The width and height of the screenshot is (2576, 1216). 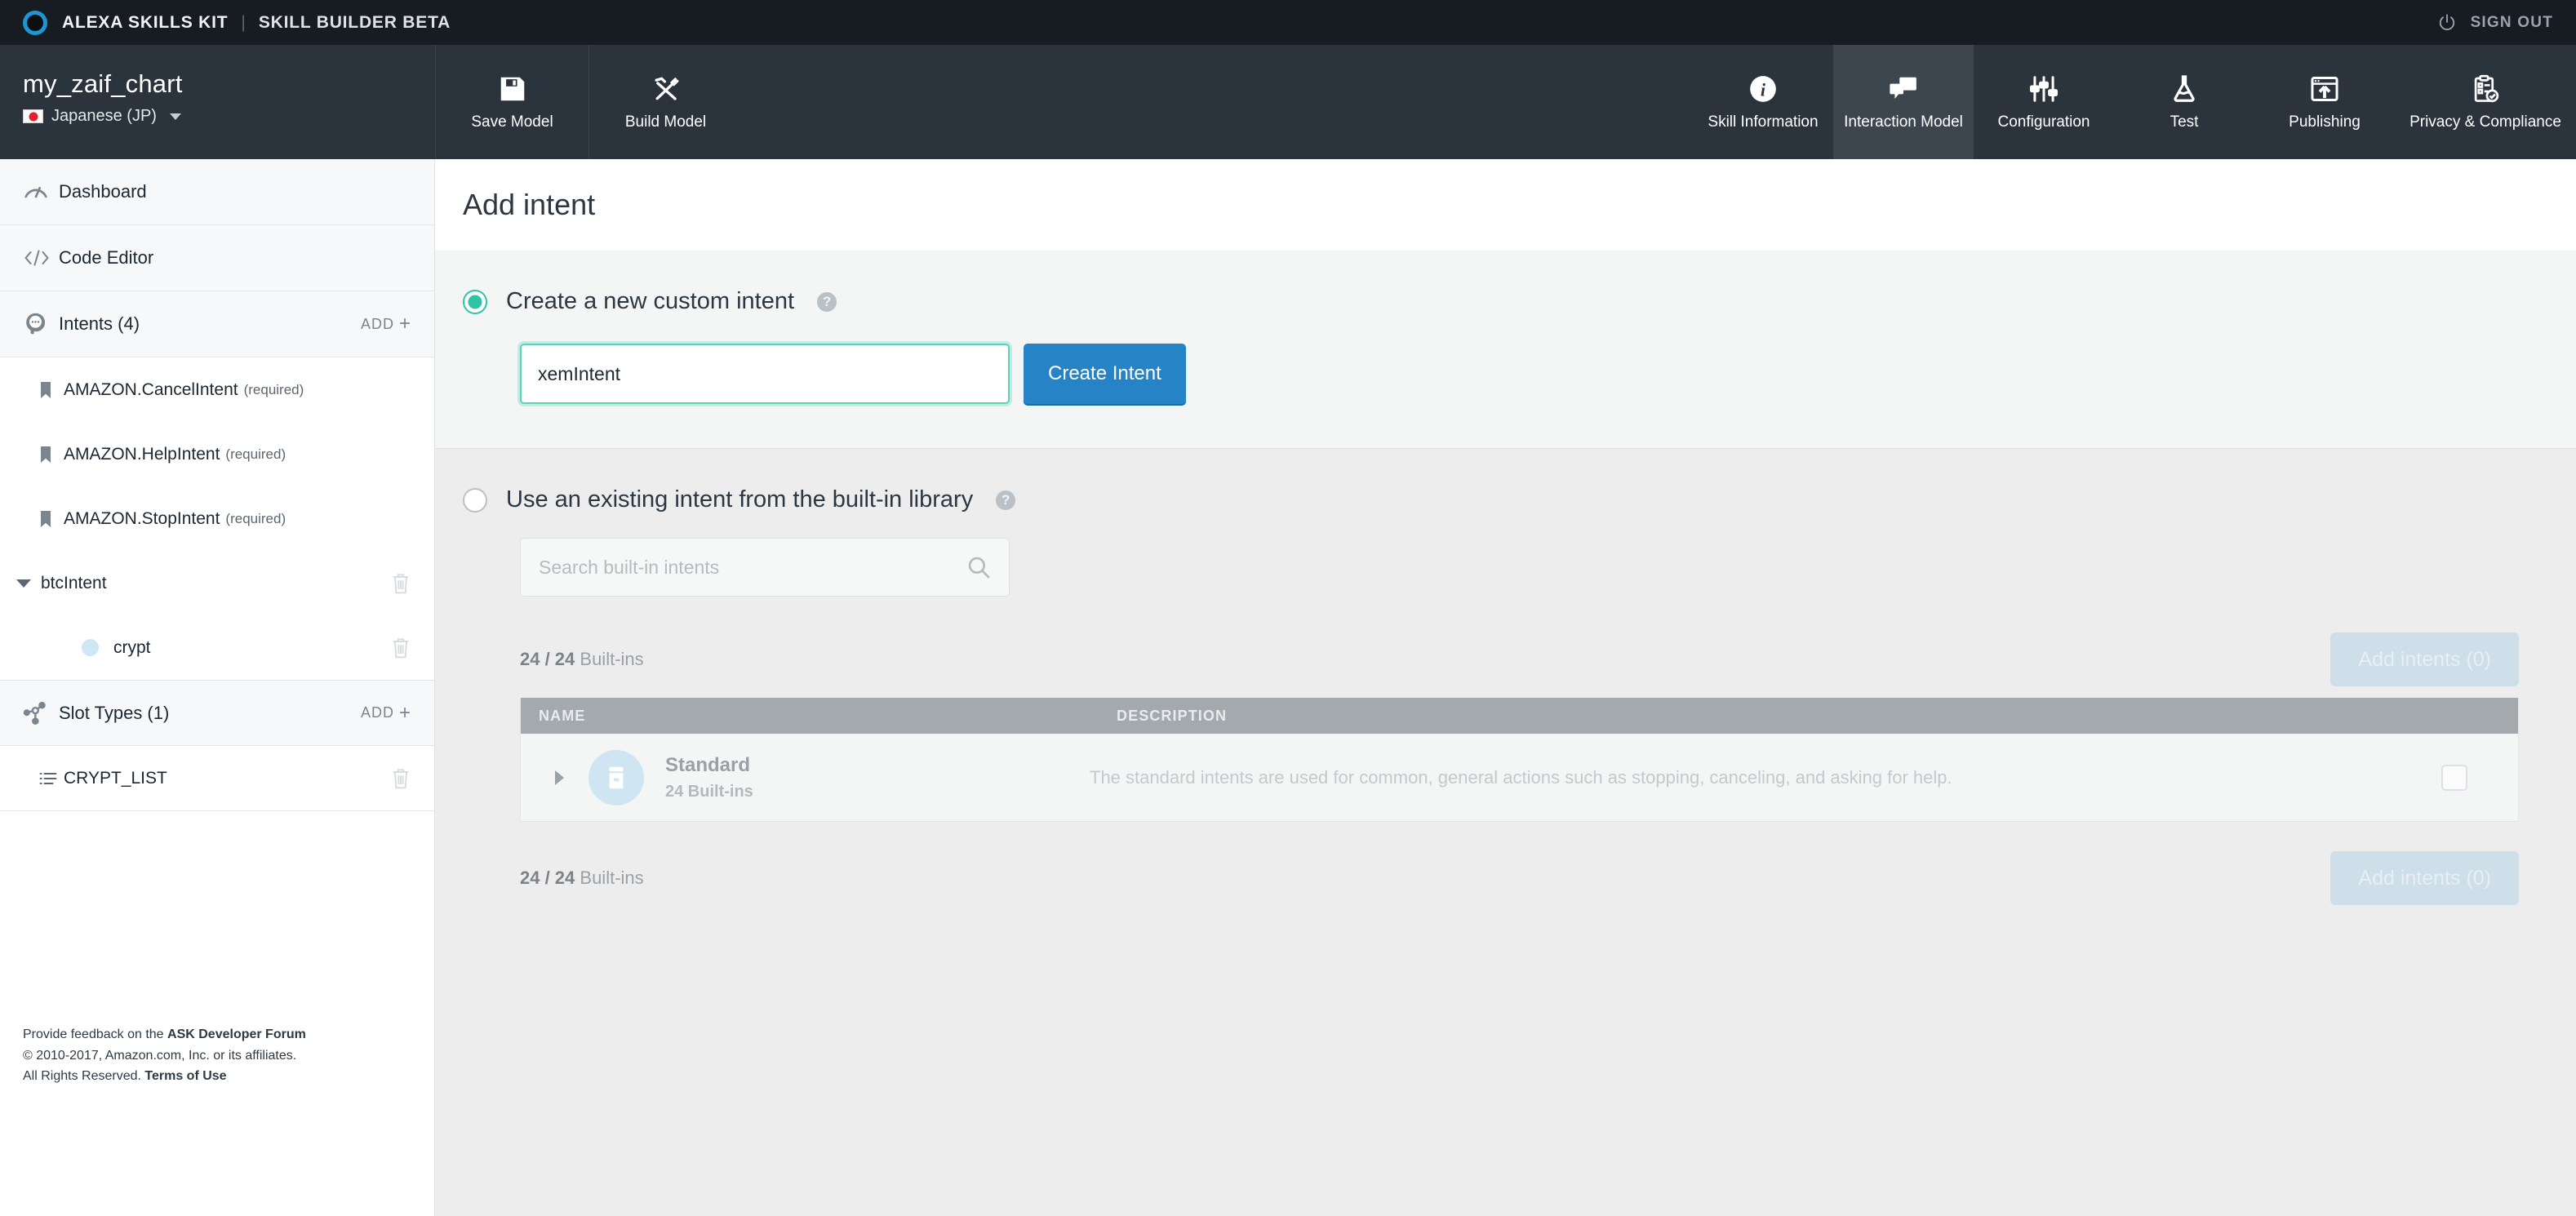 I want to click on build-model-label: Build Model, so click(x=665, y=122).